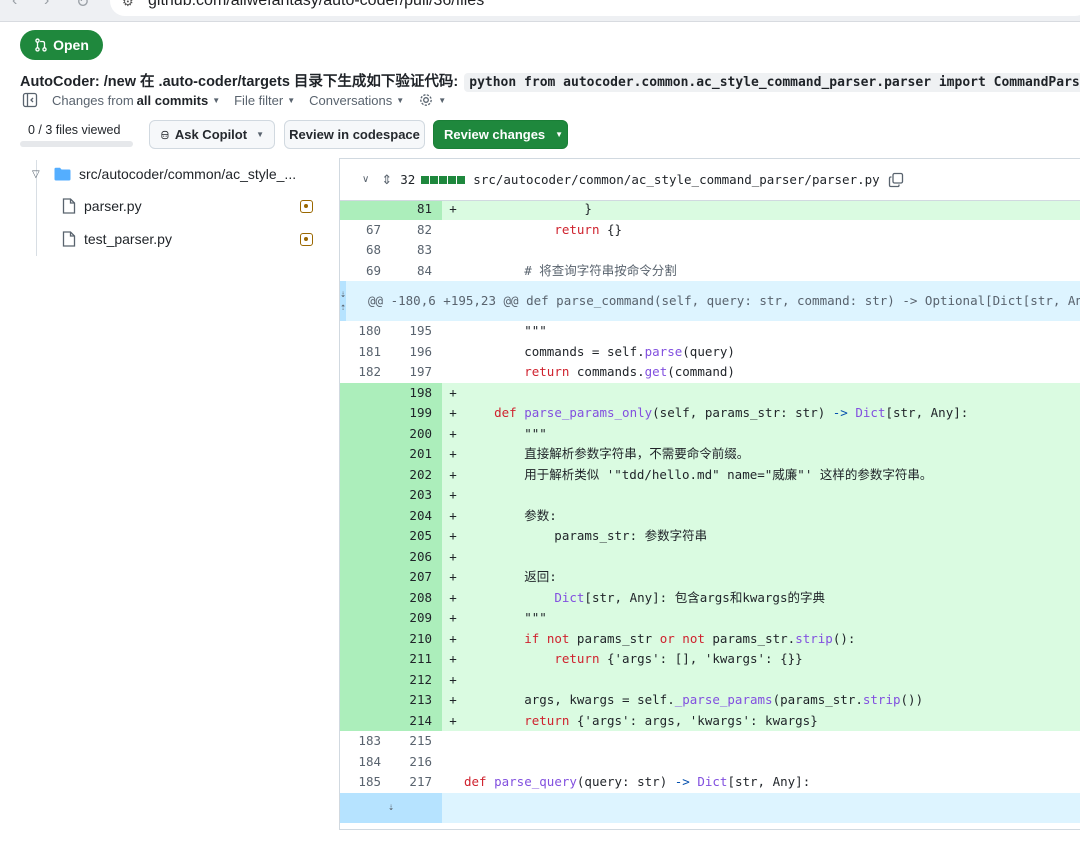 The image size is (1080, 845). I want to click on new-line-number: 210, so click(416, 638).